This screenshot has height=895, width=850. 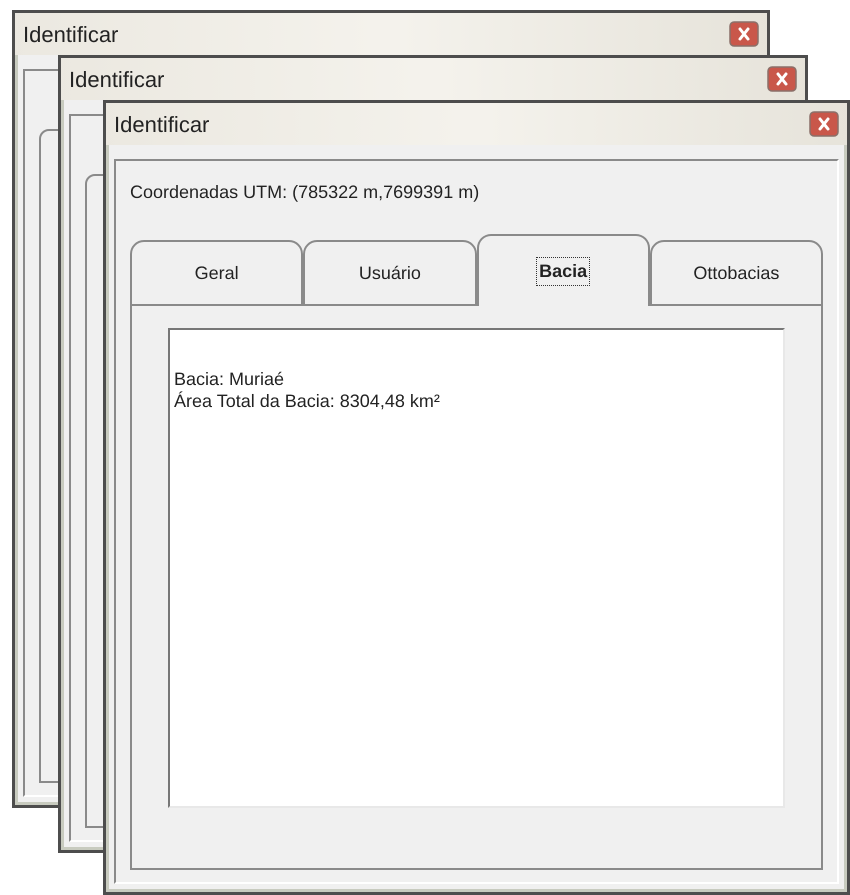 I want to click on coordinates-label: Coordenadas UTM: (785322 m,7699391 m), so click(x=305, y=192).